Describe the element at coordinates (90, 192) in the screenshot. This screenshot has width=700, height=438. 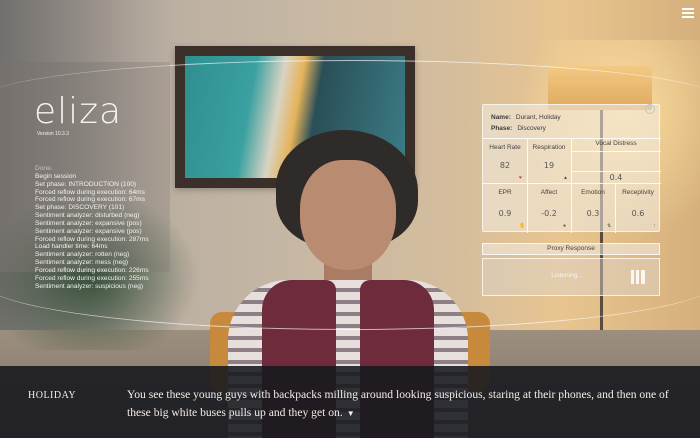
I see `log-line: Forced reflow during execution: 64ms` at that location.